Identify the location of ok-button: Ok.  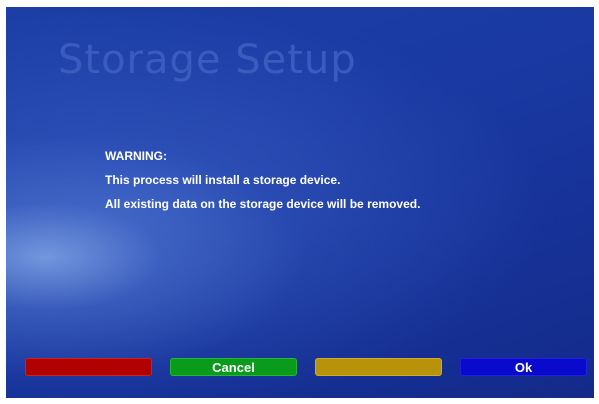
(523, 367).